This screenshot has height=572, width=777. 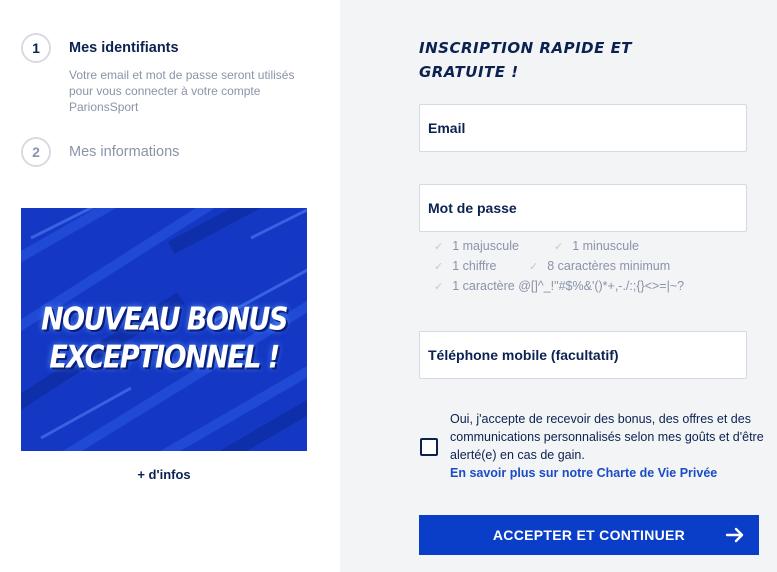 I want to click on step-2-title: Mes informations, so click(x=124, y=152).